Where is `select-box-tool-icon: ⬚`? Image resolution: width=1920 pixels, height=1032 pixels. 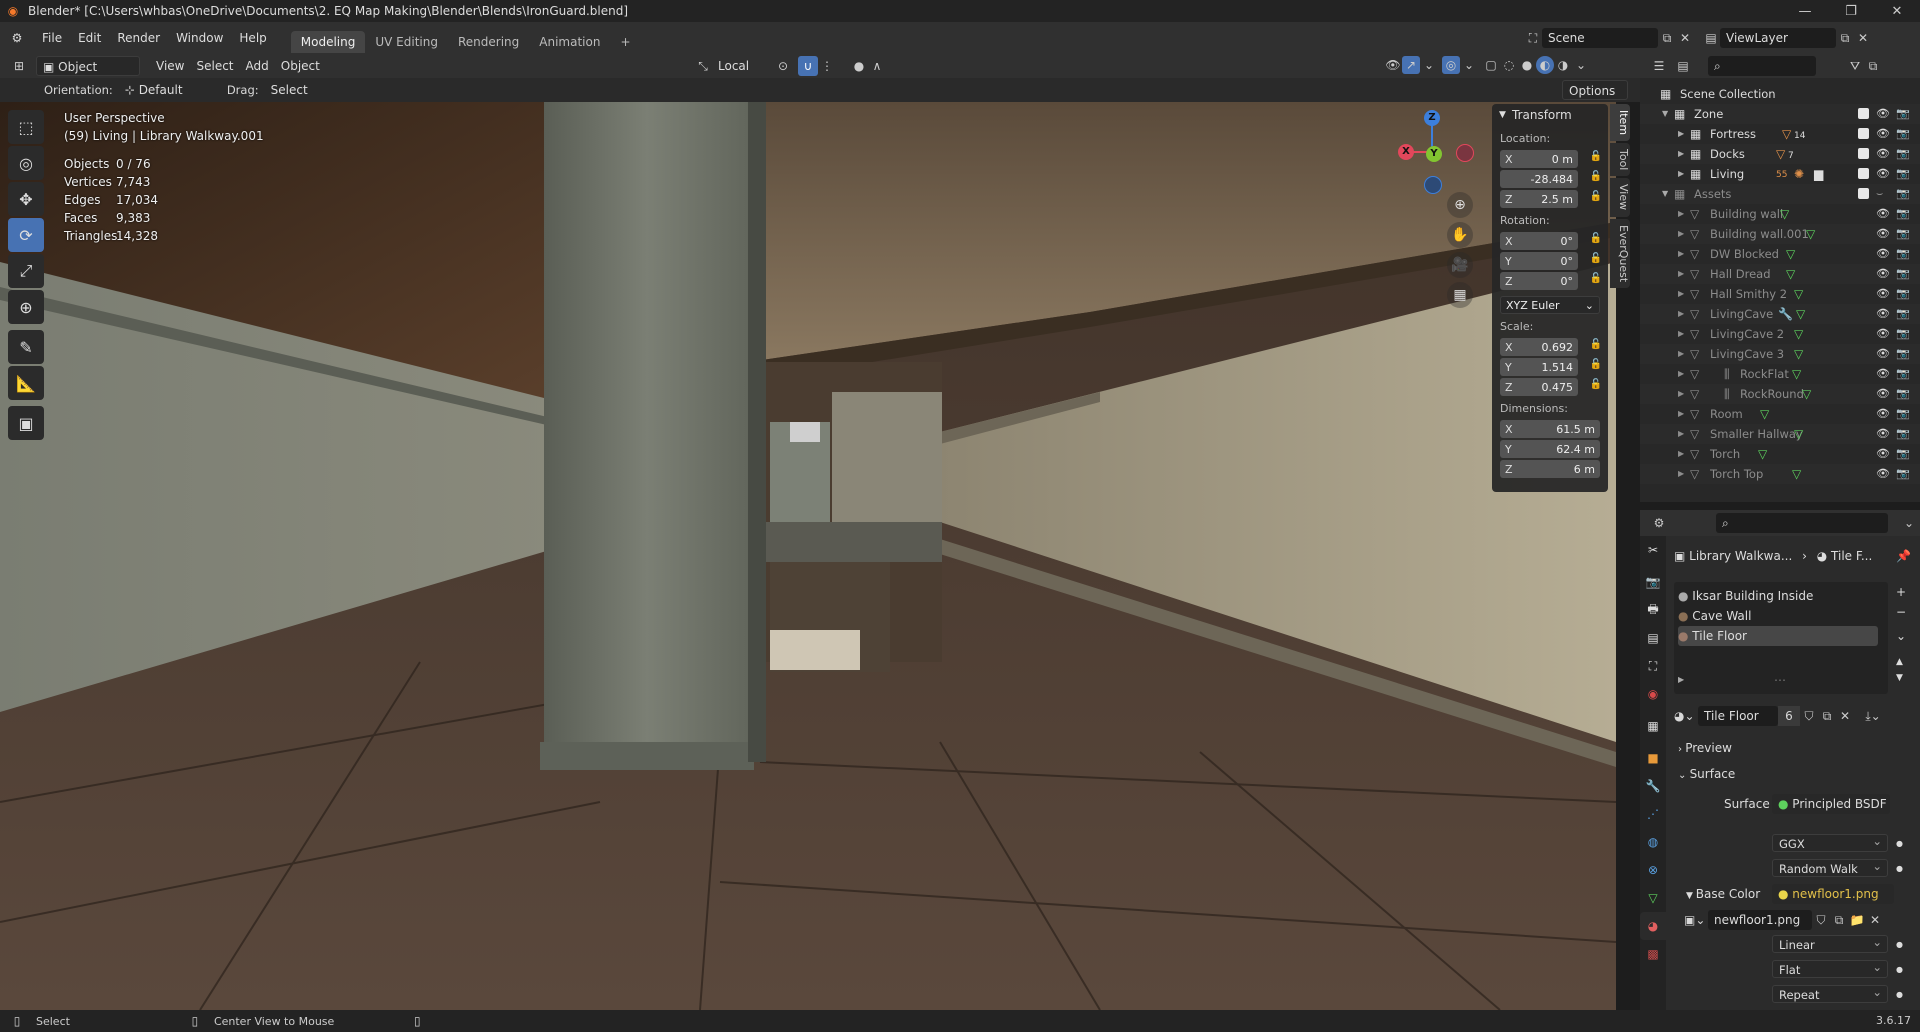 select-box-tool-icon: ⬚ is located at coordinates (26, 127).